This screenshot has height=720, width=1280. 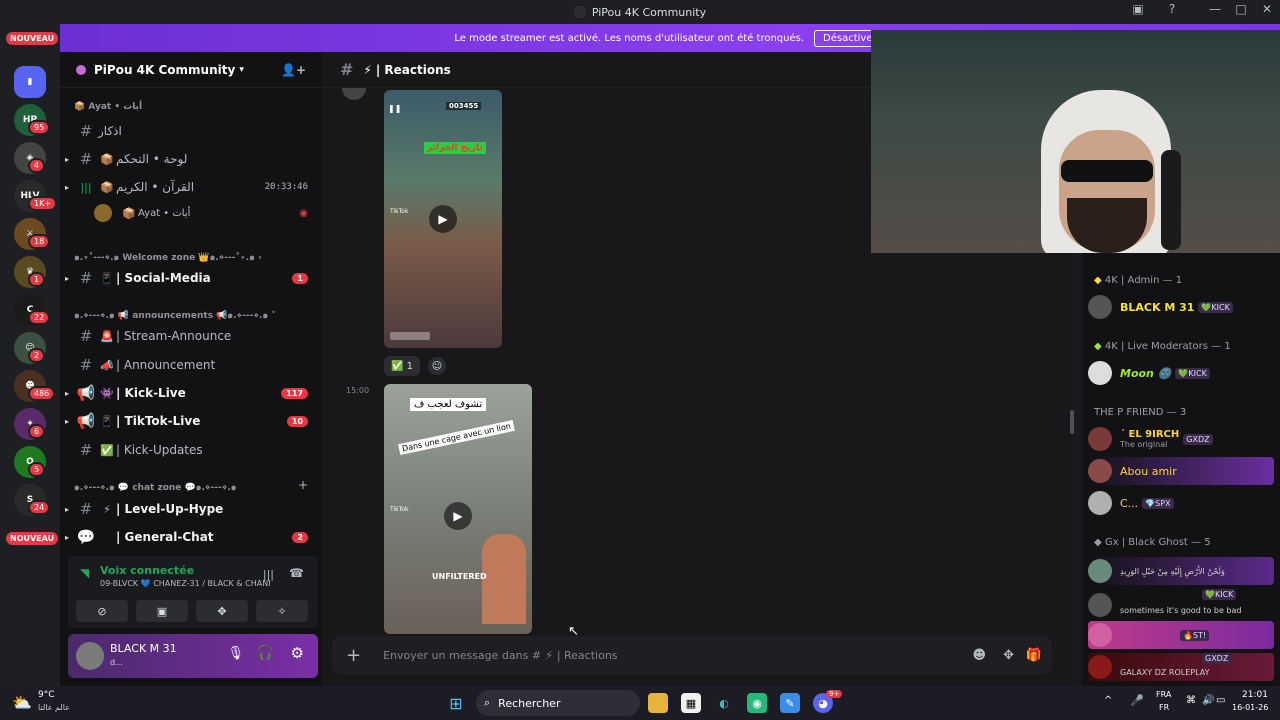 What do you see at coordinates (293, 70) in the screenshot?
I see `add-user-icon: 👤+` at bounding box center [293, 70].